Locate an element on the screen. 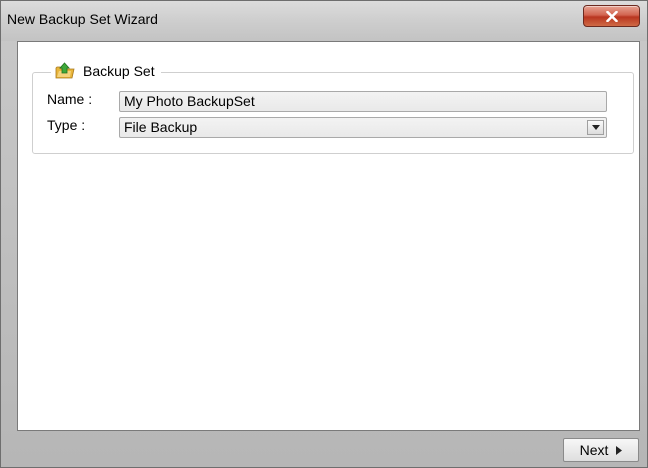 This screenshot has width=648, height=468. type-select-value: File Backup is located at coordinates (161, 127).